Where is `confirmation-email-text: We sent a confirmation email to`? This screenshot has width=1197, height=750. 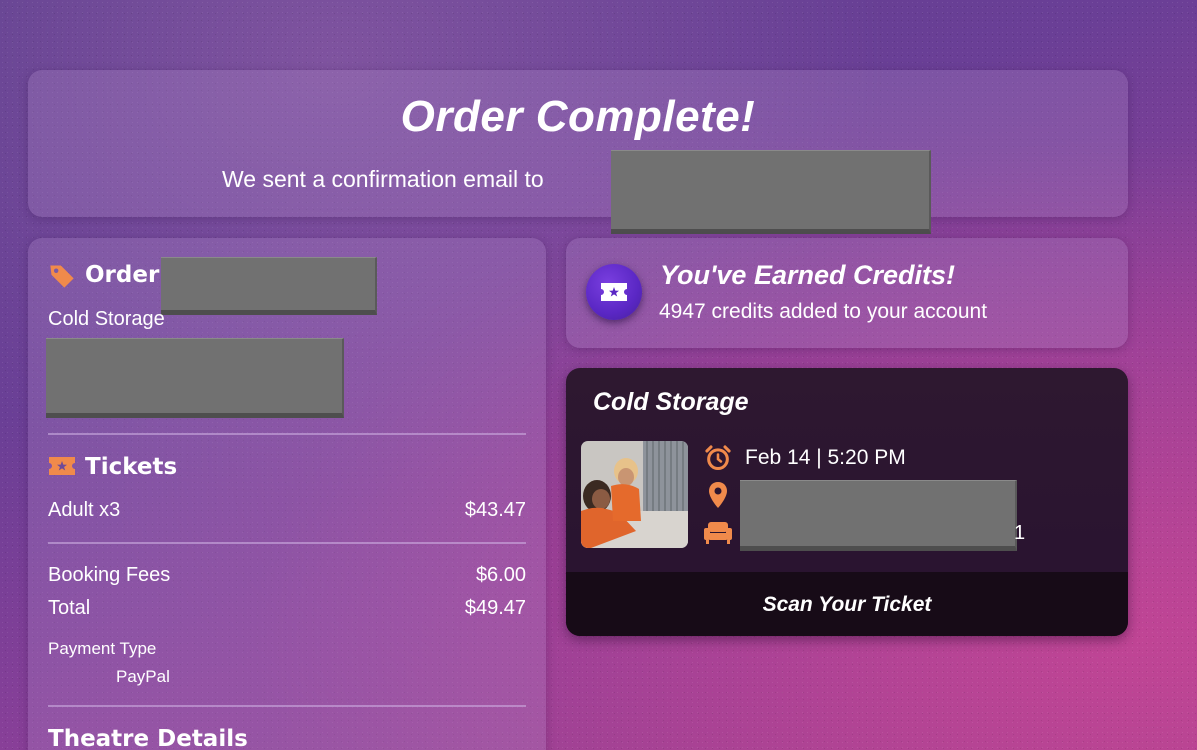
confirmation-email-text: We sent a confirmation email to is located at coordinates (383, 179).